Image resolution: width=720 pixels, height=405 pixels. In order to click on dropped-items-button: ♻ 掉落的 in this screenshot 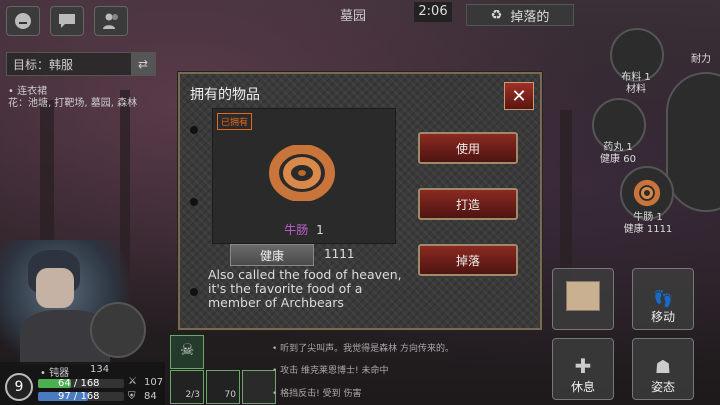, I will do `click(520, 15)`.